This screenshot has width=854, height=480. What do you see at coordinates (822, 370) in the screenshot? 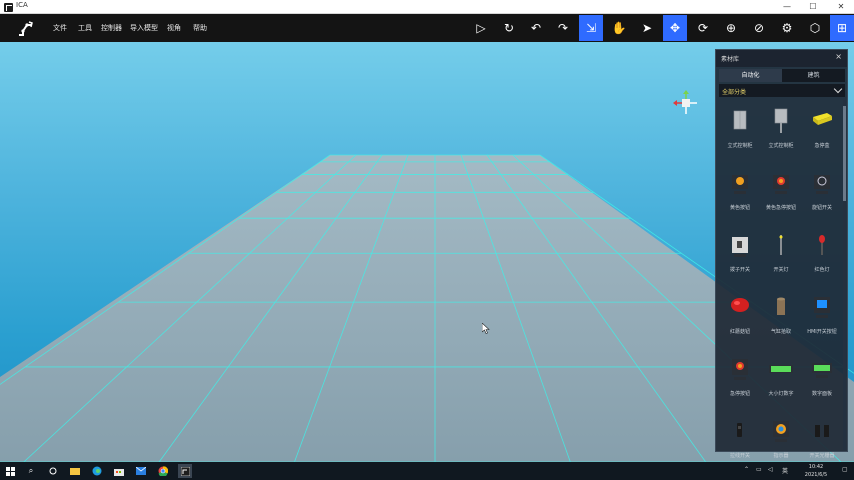
I see `panel-green-icon` at bounding box center [822, 370].